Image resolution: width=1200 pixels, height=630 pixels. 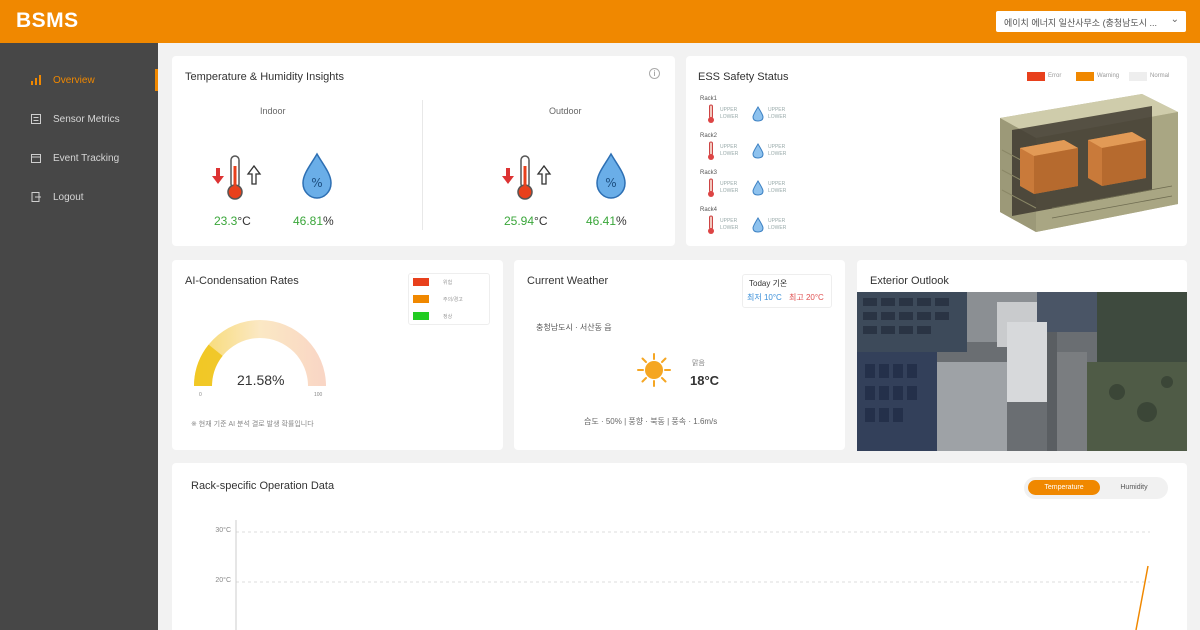 I want to click on legend-label-danger: 위험, so click(x=448, y=283).